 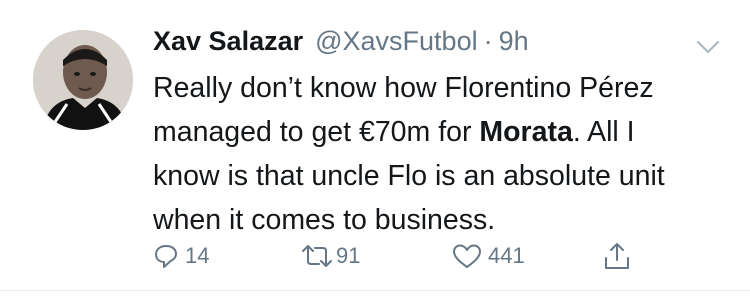 I want to click on reply-icon, so click(x=166, y=256).